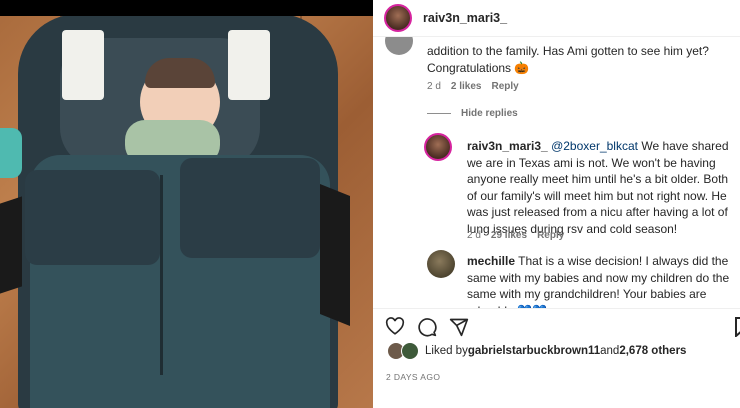 This screenshot has width=740, height=408. I want to click on share-icon, so click(459, 329).